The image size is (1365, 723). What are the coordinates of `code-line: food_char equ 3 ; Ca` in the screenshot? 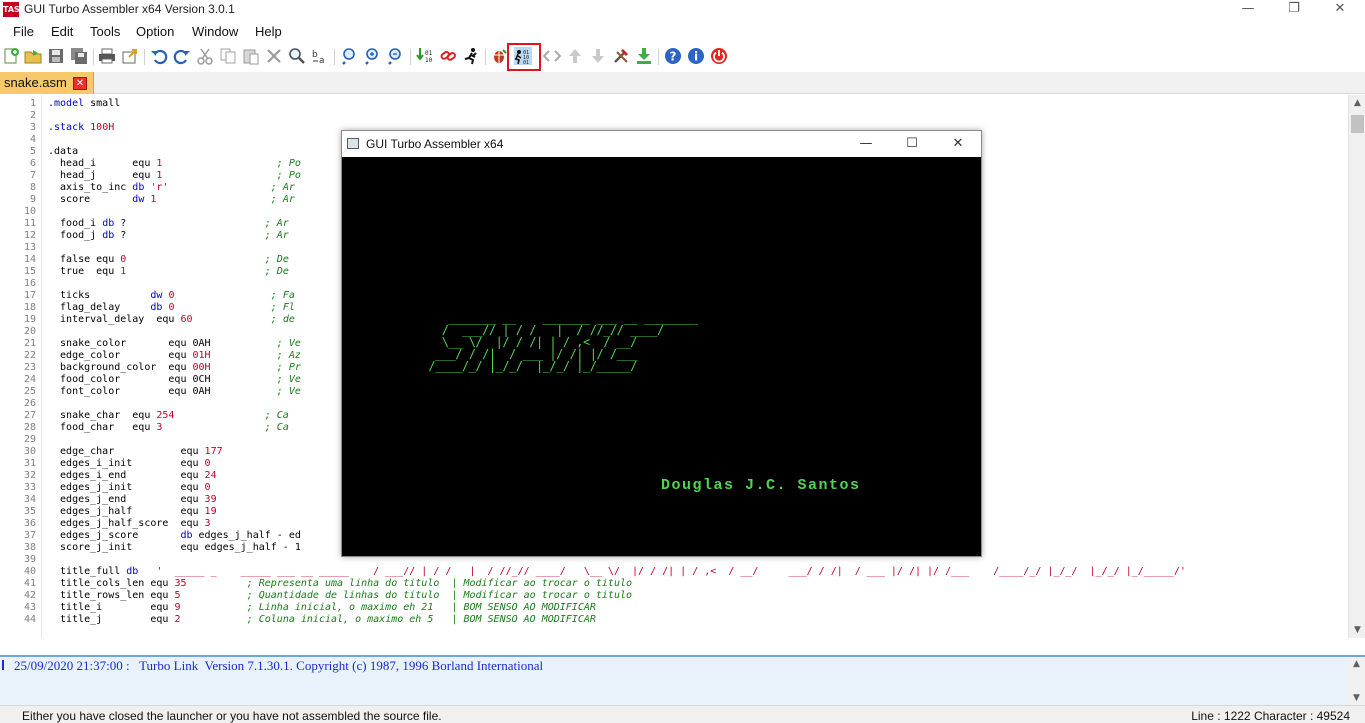 It's located at (168, 428).